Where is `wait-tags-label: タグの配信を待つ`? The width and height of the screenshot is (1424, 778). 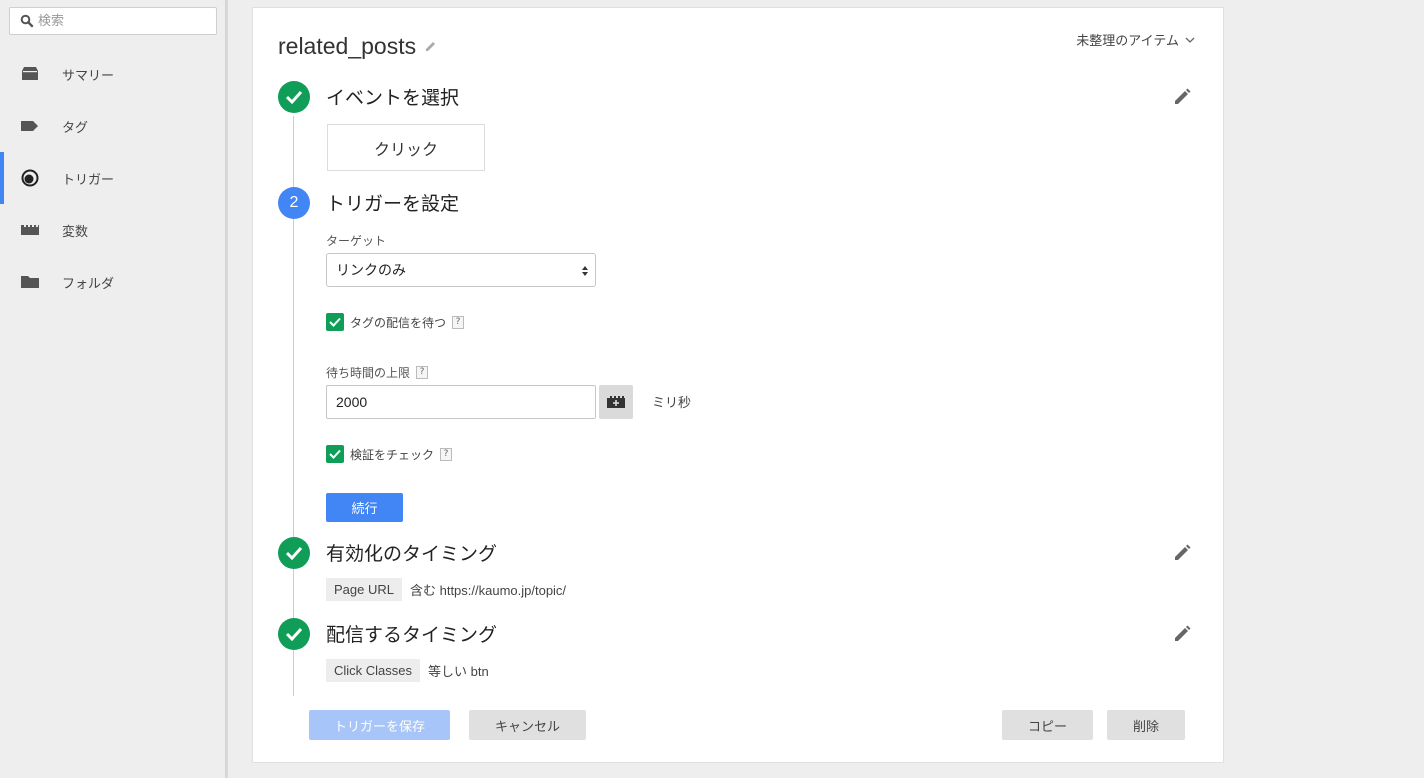 wait-tags-label: タグの配信を待つ is located at coordinates (398, 322).